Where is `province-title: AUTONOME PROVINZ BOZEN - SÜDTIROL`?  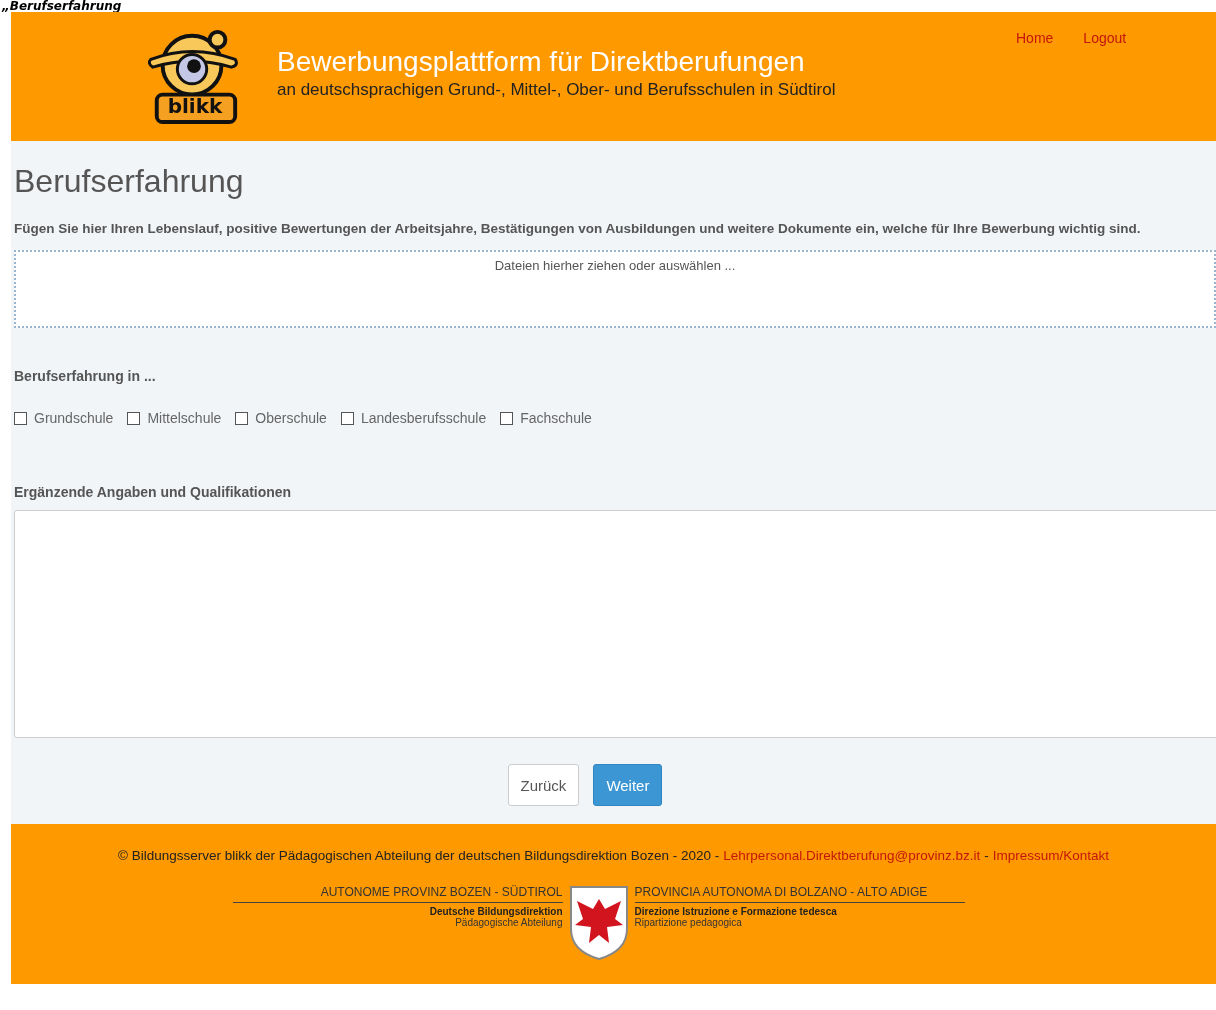 province-title: AUTONOME PROVINZ BOZEN - SÜDTIROL is located at coordinates (397, 894).